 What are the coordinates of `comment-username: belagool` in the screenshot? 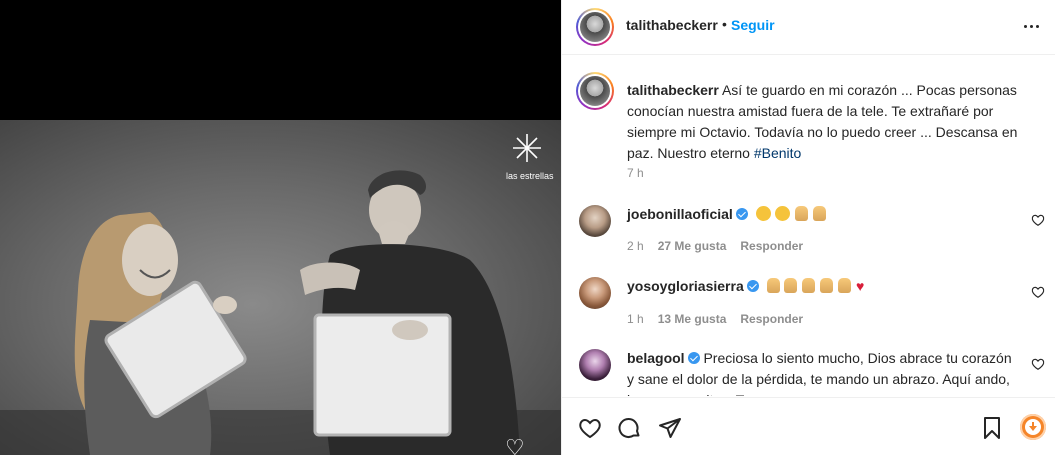 It's located at (656, 358).